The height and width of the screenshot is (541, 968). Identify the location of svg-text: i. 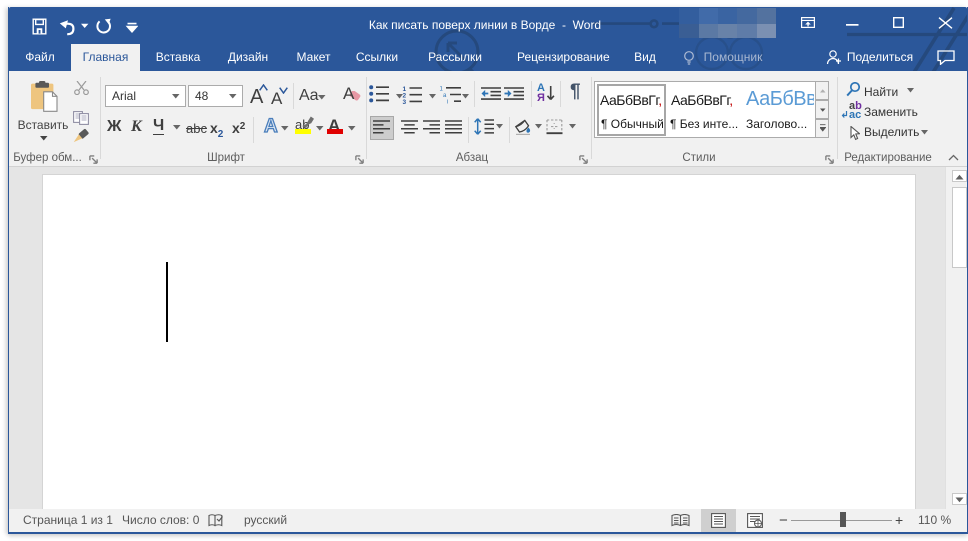
(447, 102).